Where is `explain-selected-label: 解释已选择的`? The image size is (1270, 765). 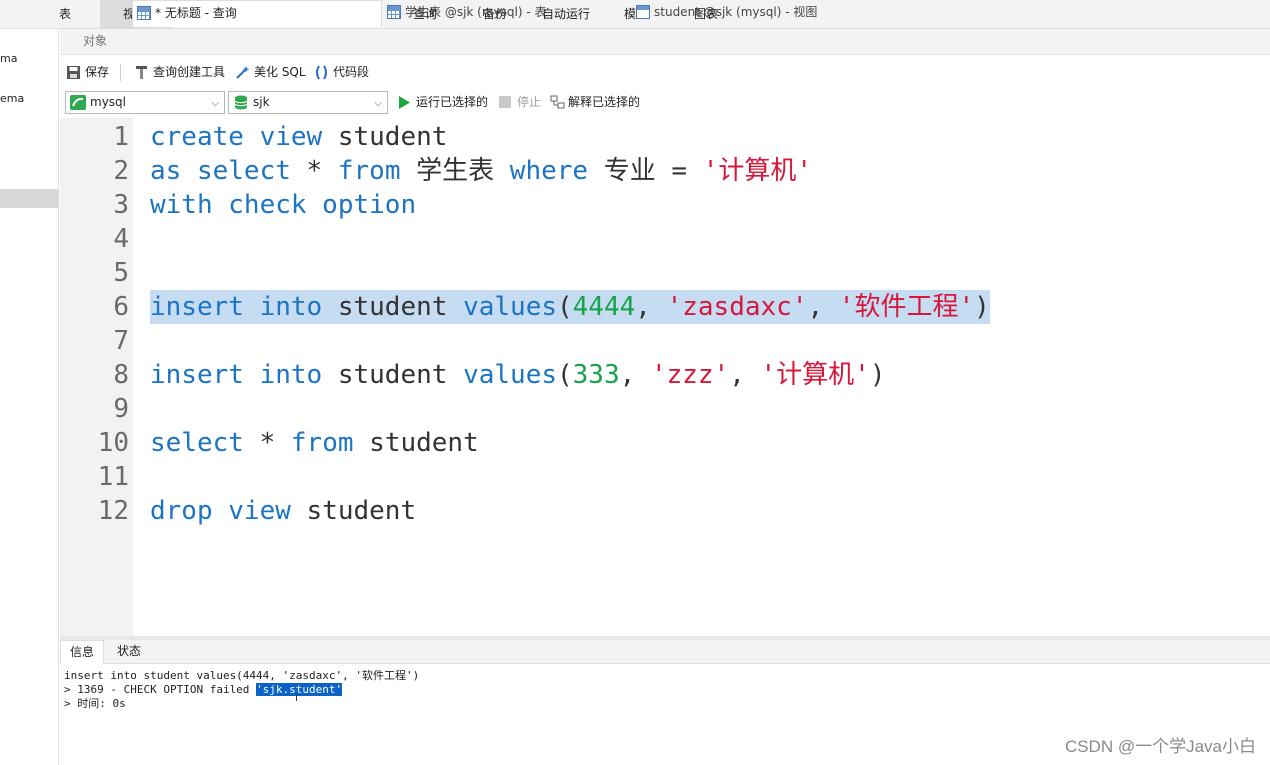
explain-selected-label: 解释已选择的 is located at coordinates (604, 102).